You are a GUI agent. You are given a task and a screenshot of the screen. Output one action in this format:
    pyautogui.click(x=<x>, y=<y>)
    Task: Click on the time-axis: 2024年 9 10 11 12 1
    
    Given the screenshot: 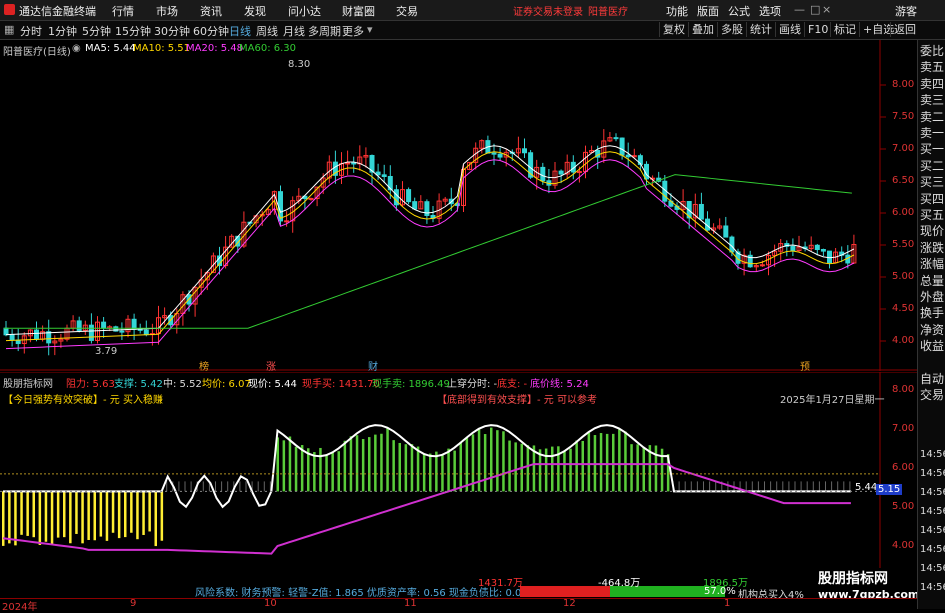 What is the action you would take?
    pyautogui.click(x=458, y=605)
    